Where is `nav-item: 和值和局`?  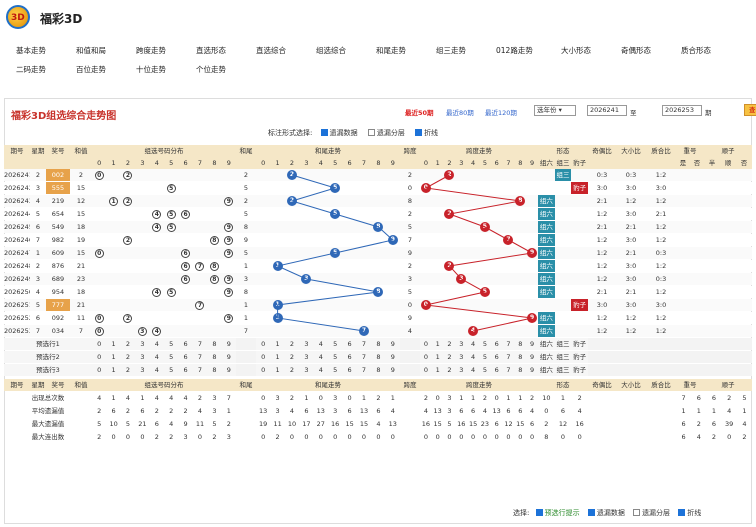
nav-item: 和值和局 is located at coordinates (91, 50).